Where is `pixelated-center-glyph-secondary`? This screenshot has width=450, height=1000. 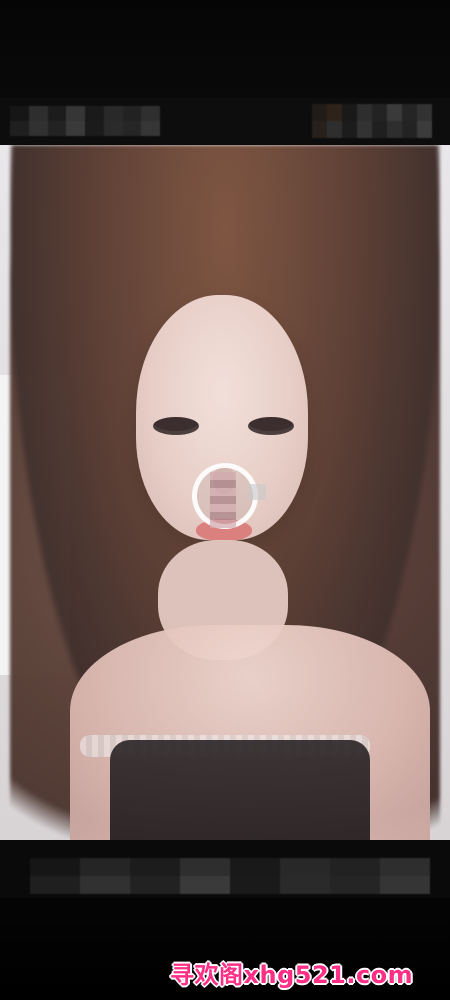
pixelated-center-glyph-secondary is located at coordinates (257, 492).